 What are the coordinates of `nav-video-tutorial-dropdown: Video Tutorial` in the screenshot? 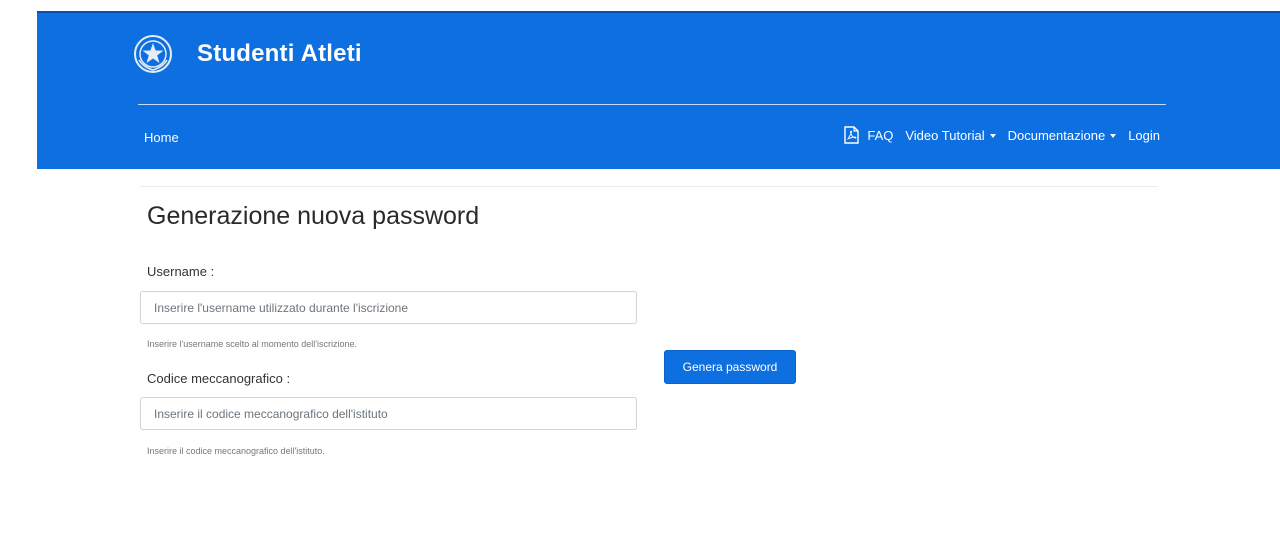 It's located at (950, 135).